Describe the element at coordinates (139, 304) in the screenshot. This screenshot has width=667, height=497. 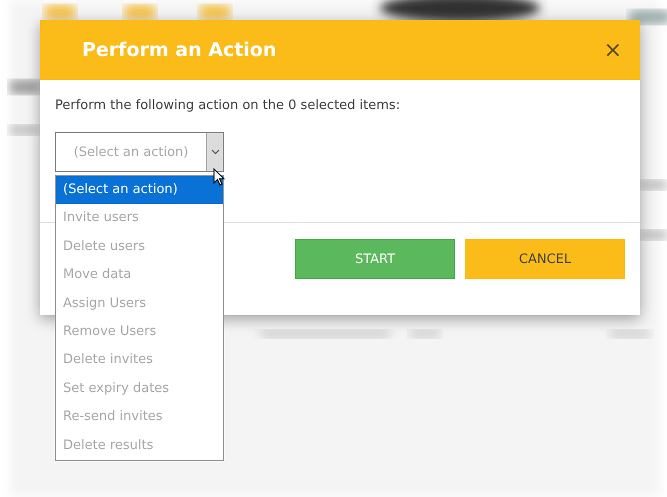
I see `dropdown-option: Assign Users` at that location.